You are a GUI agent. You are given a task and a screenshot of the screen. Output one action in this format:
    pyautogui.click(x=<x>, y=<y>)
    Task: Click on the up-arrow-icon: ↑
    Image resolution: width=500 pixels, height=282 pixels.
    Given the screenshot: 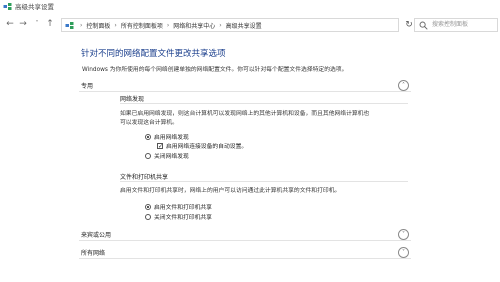 What is the action you would take?
    pyautogui.click(x=50, y=24)
    